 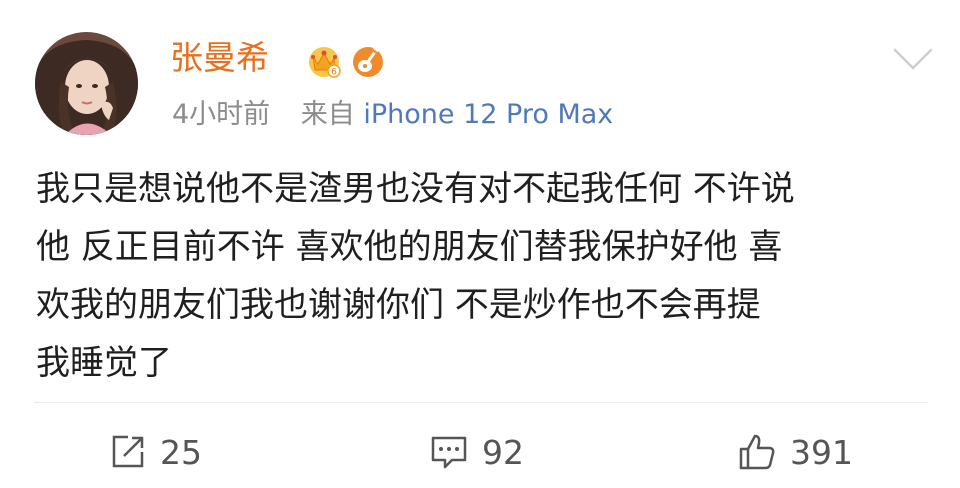 I want to click on content-line: 他 反正目前不许 喜欢他的朋友们替我保护好他 喜, so click(x=409, y=247).